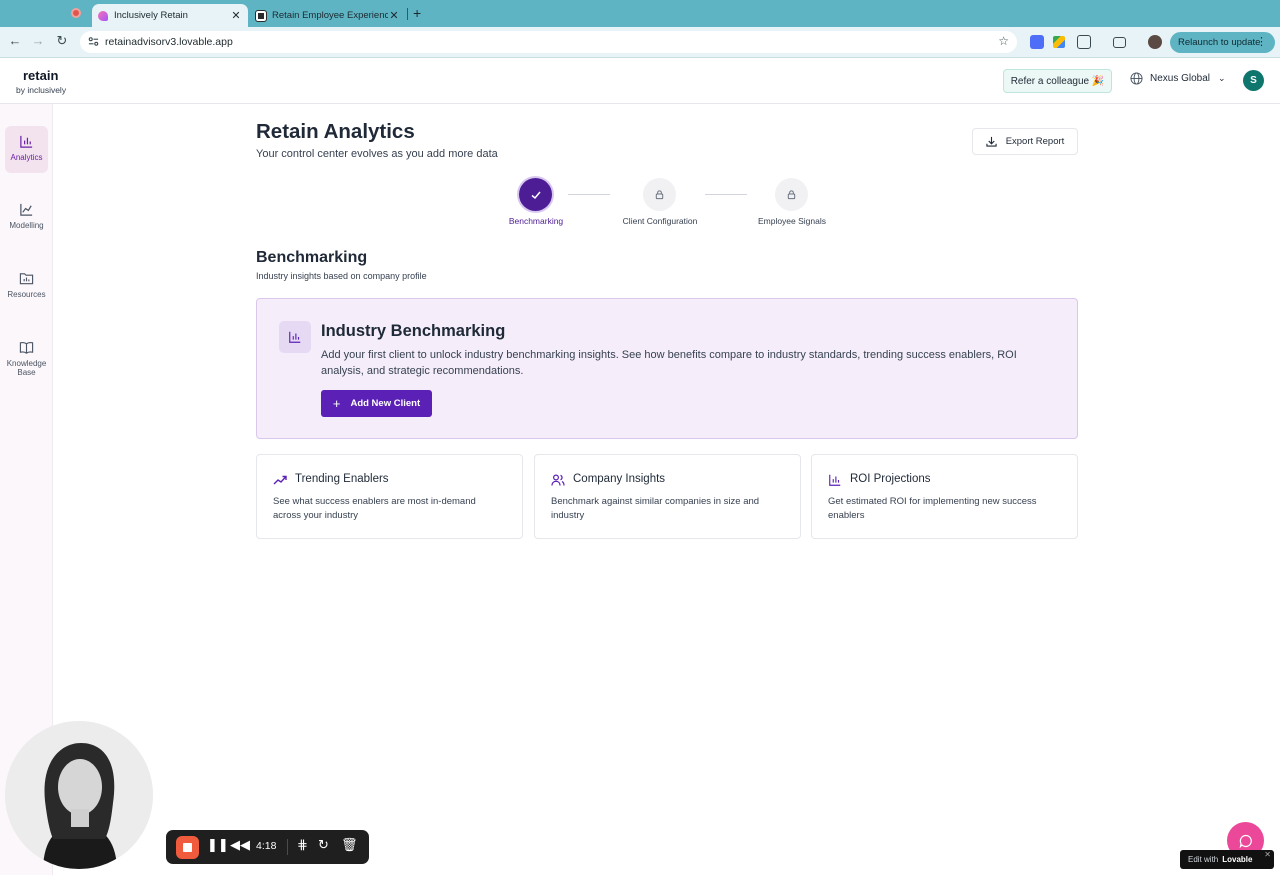 The height and width of the screenshot is (875, 1280). I want to click on feature-title: Company Insights, so click(619, 479).